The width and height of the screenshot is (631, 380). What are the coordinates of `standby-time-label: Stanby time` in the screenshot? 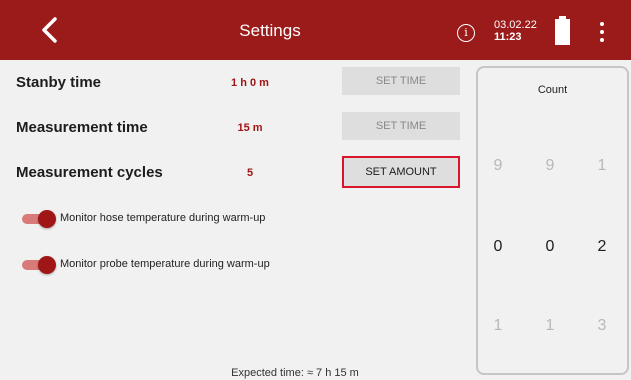 It's located at (59, 82).